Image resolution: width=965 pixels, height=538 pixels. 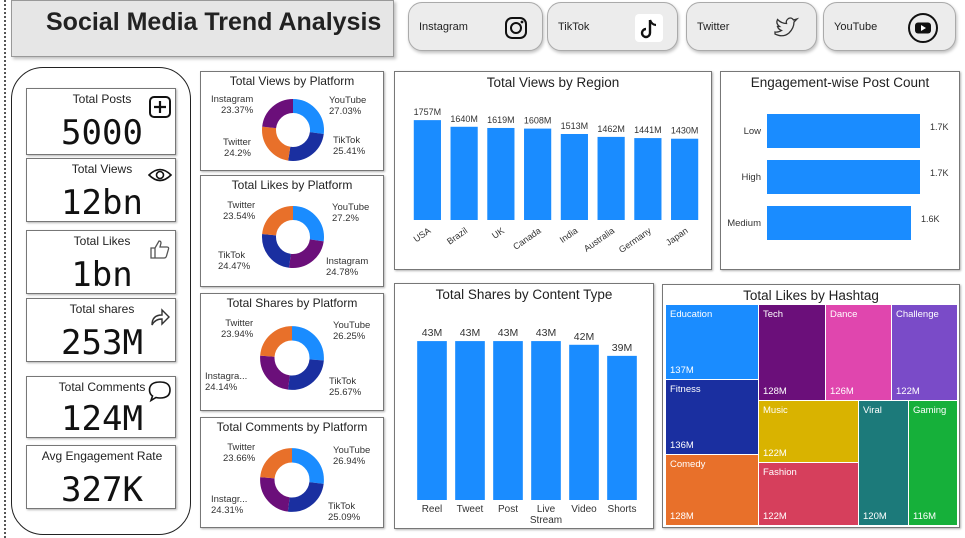 What do you see at coordinates (214, 22) in the screenshot?
I see `page-title: Social Media Trend Analysis` at bounding box center [214, 22].